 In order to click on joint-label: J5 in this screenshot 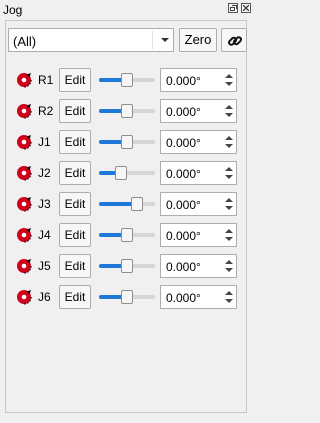, I will do `click(44, 266)`.